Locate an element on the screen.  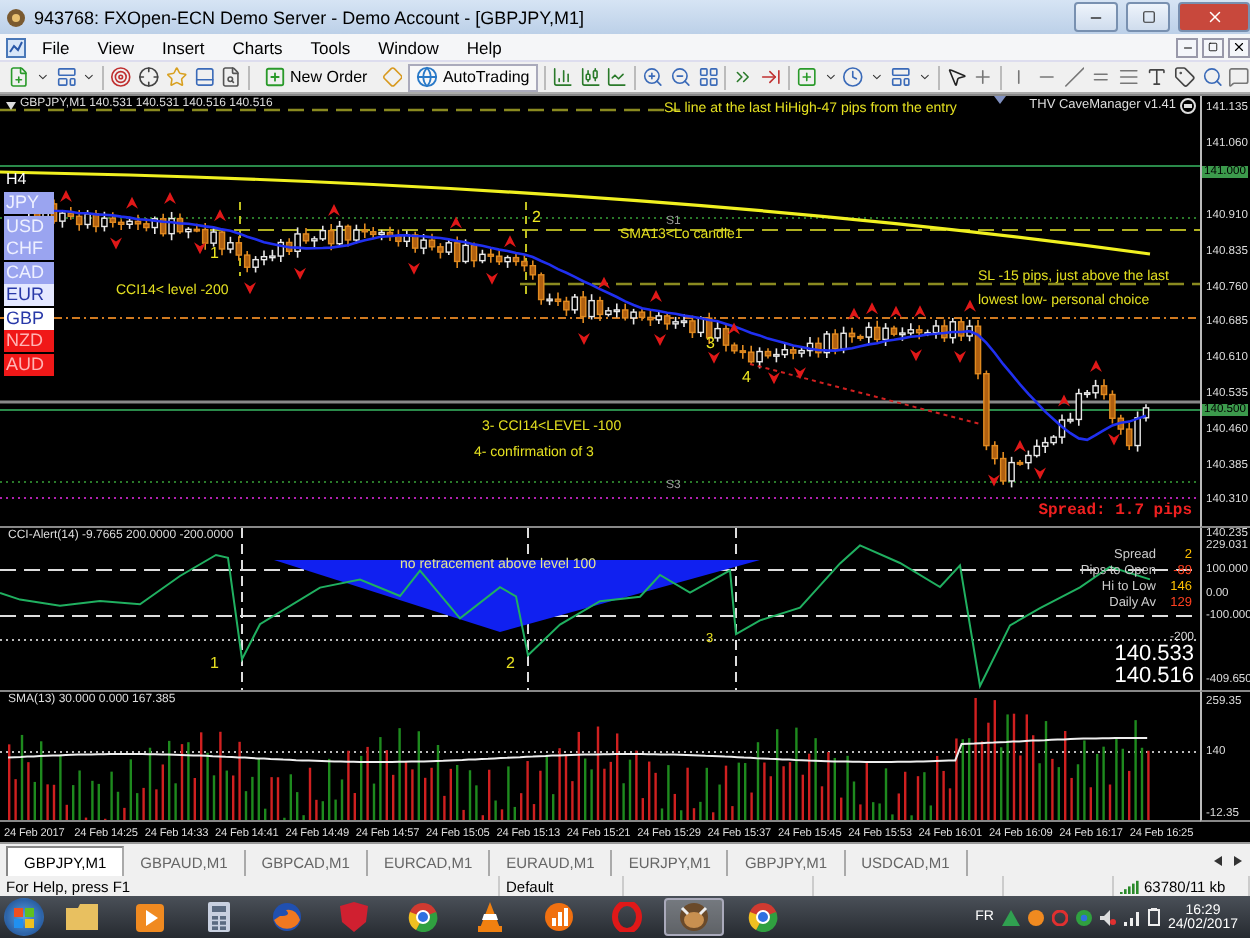
step-number: 4 is located at coordinates (746, 377).